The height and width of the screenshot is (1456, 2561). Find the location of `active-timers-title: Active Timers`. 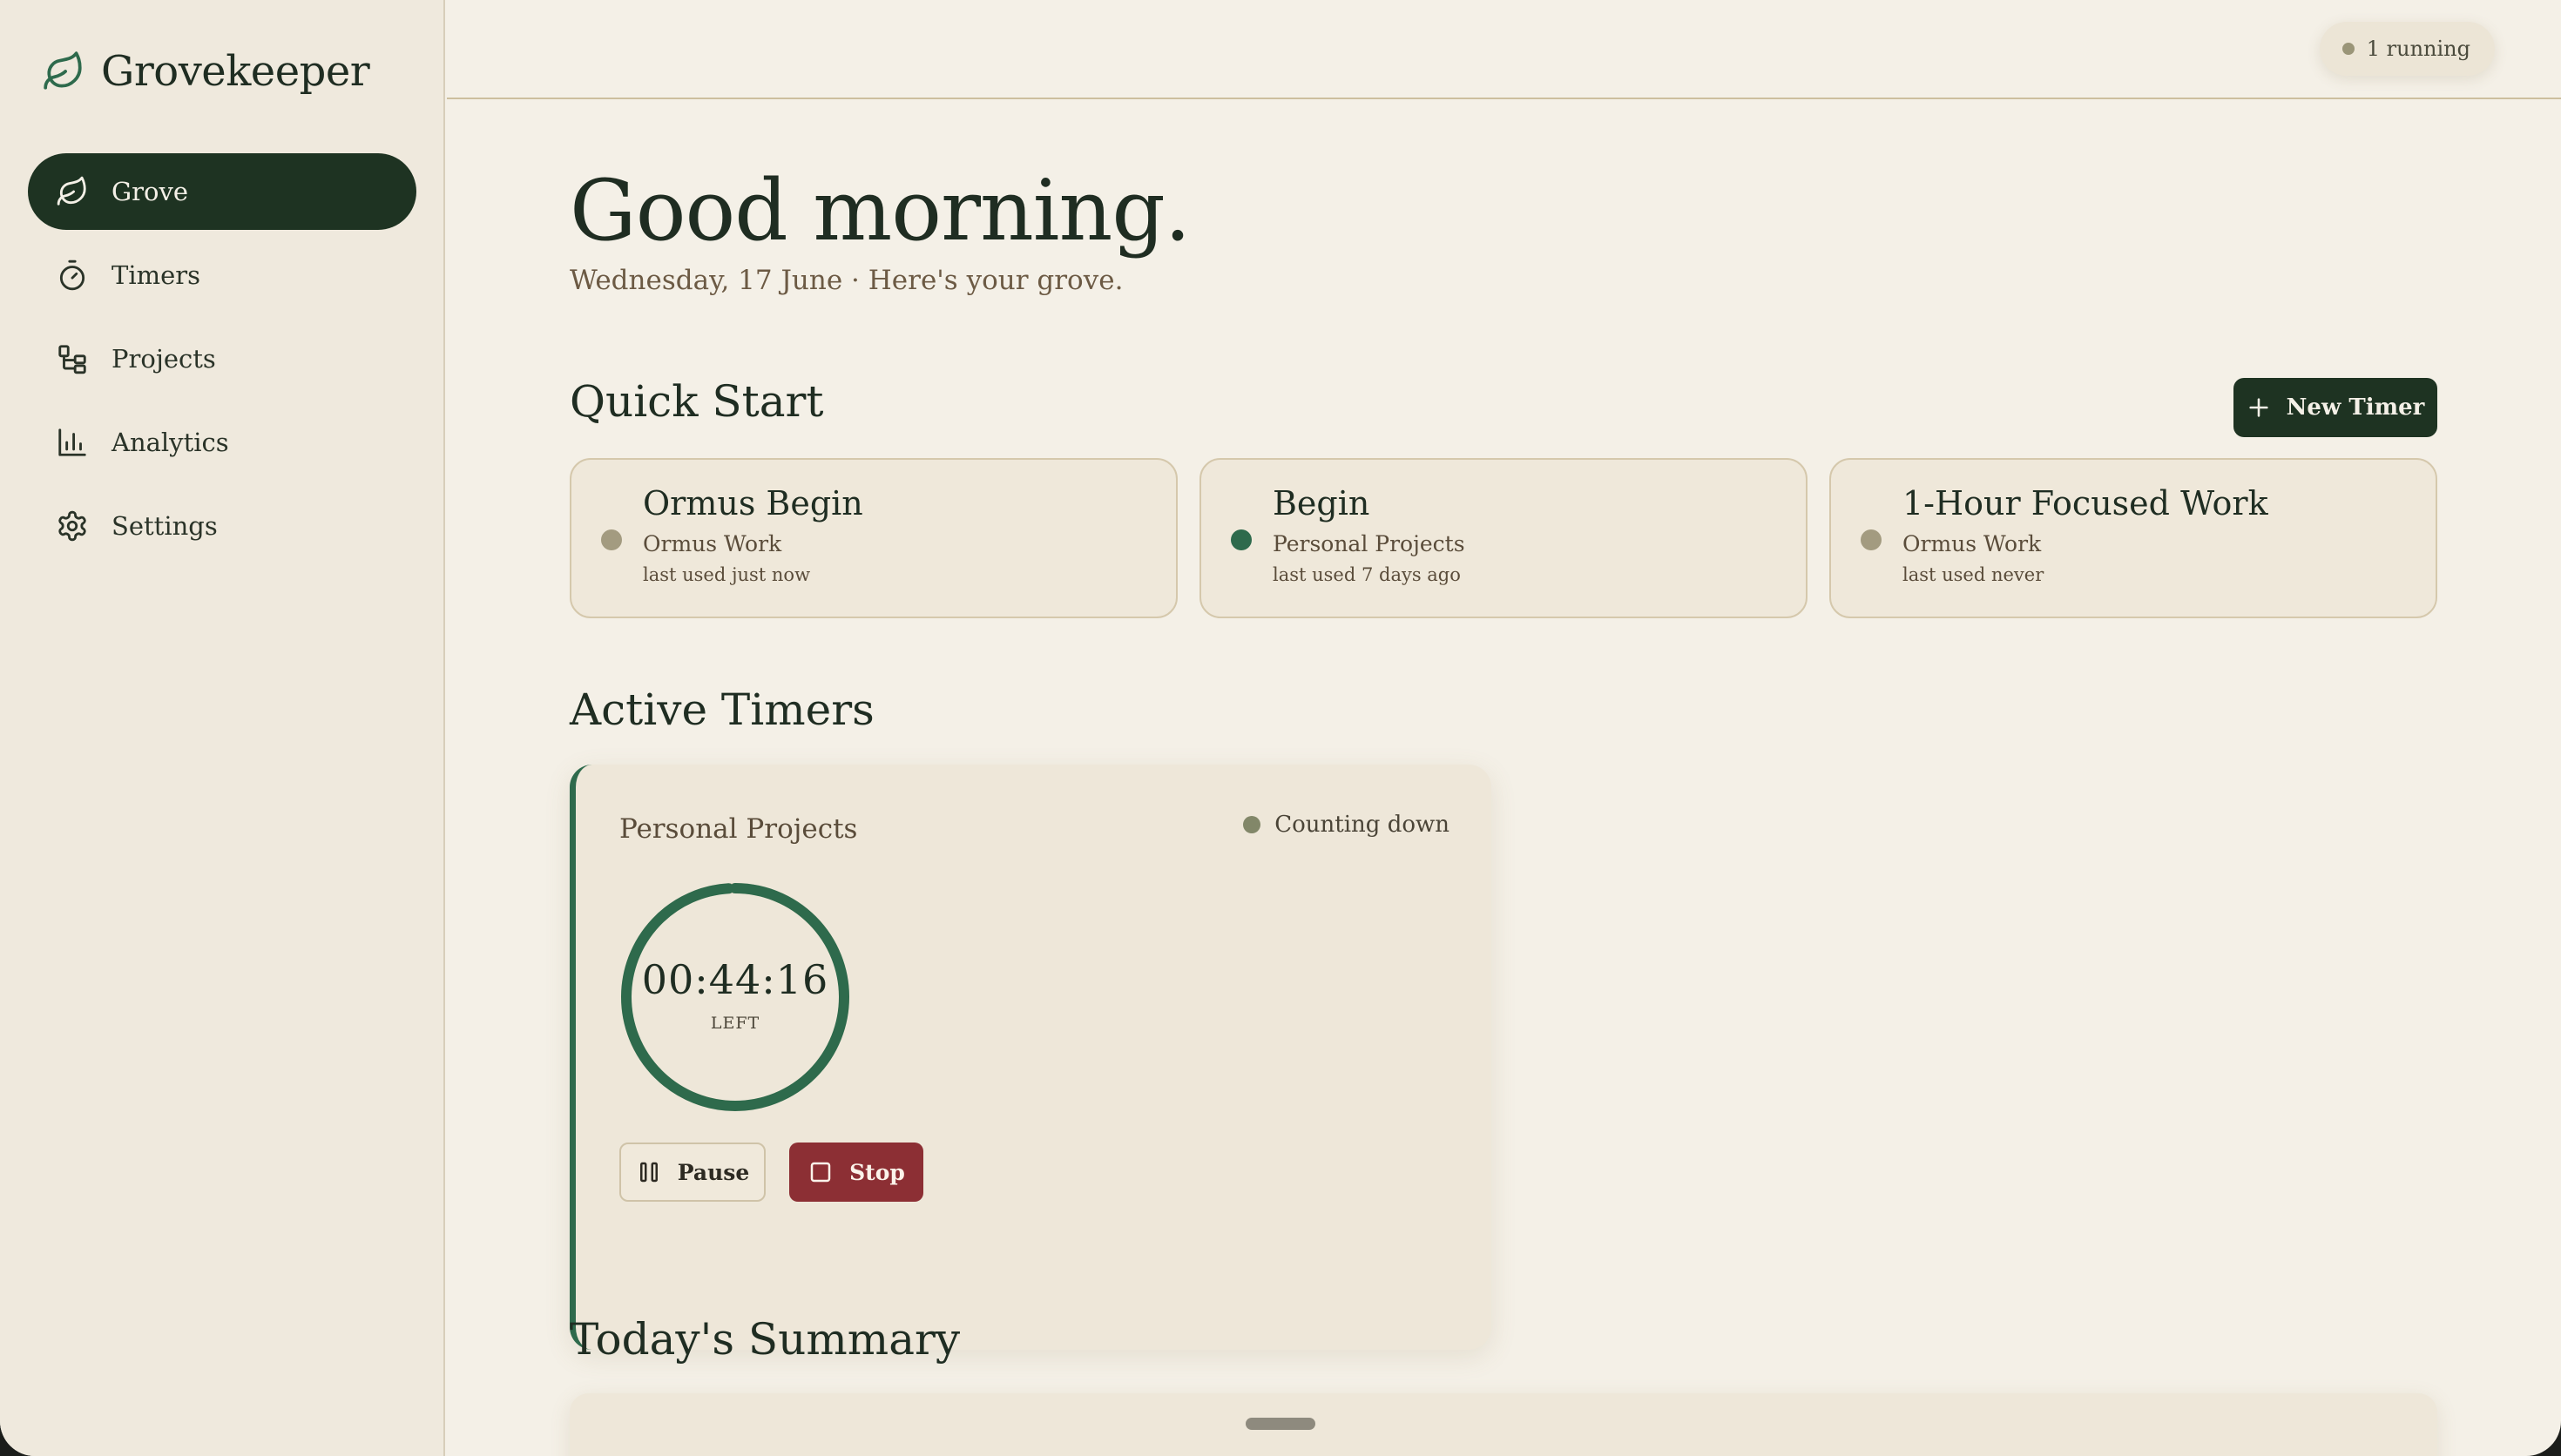

active-timers-title: Active Timers is located at coordinates (722, 709).